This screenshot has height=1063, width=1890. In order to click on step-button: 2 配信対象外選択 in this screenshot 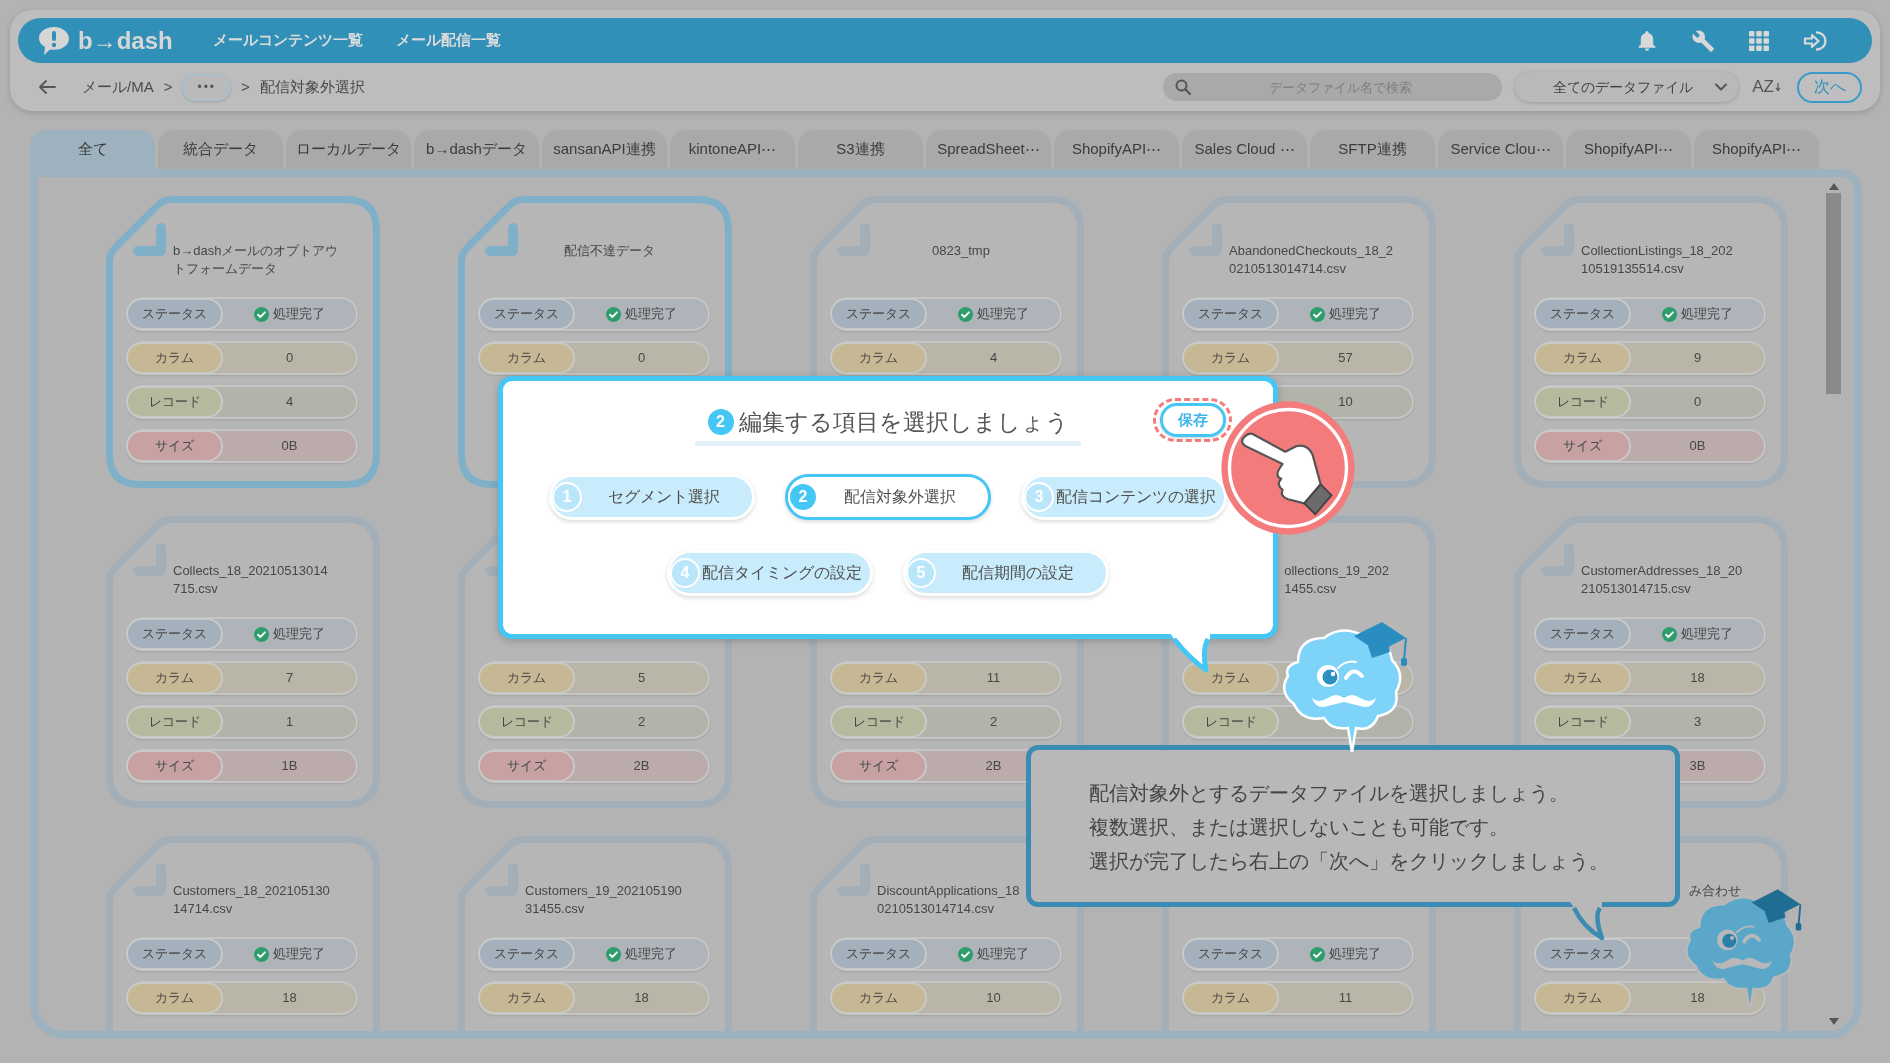, I will do `click(888, 497)`.